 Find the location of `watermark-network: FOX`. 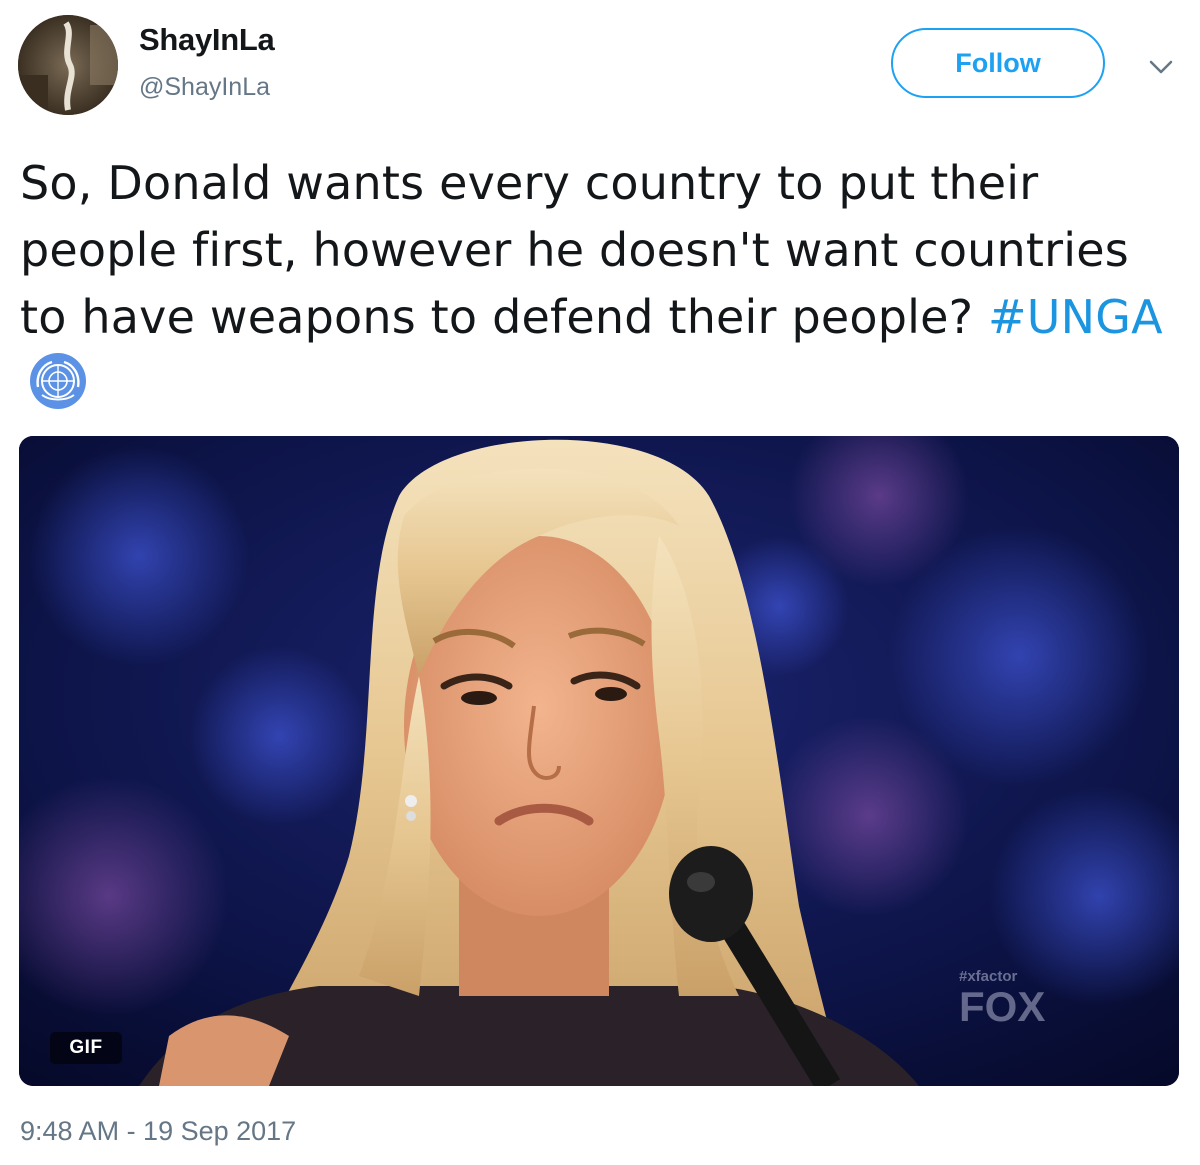

watermark-network: FOX is located at coordinates (1002, 1006).